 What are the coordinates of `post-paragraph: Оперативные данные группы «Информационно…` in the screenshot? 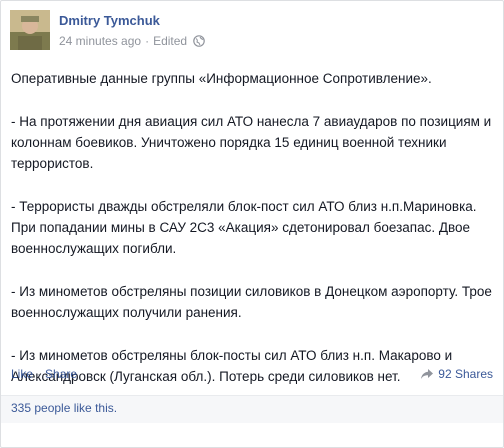 It's located at (221, 78).